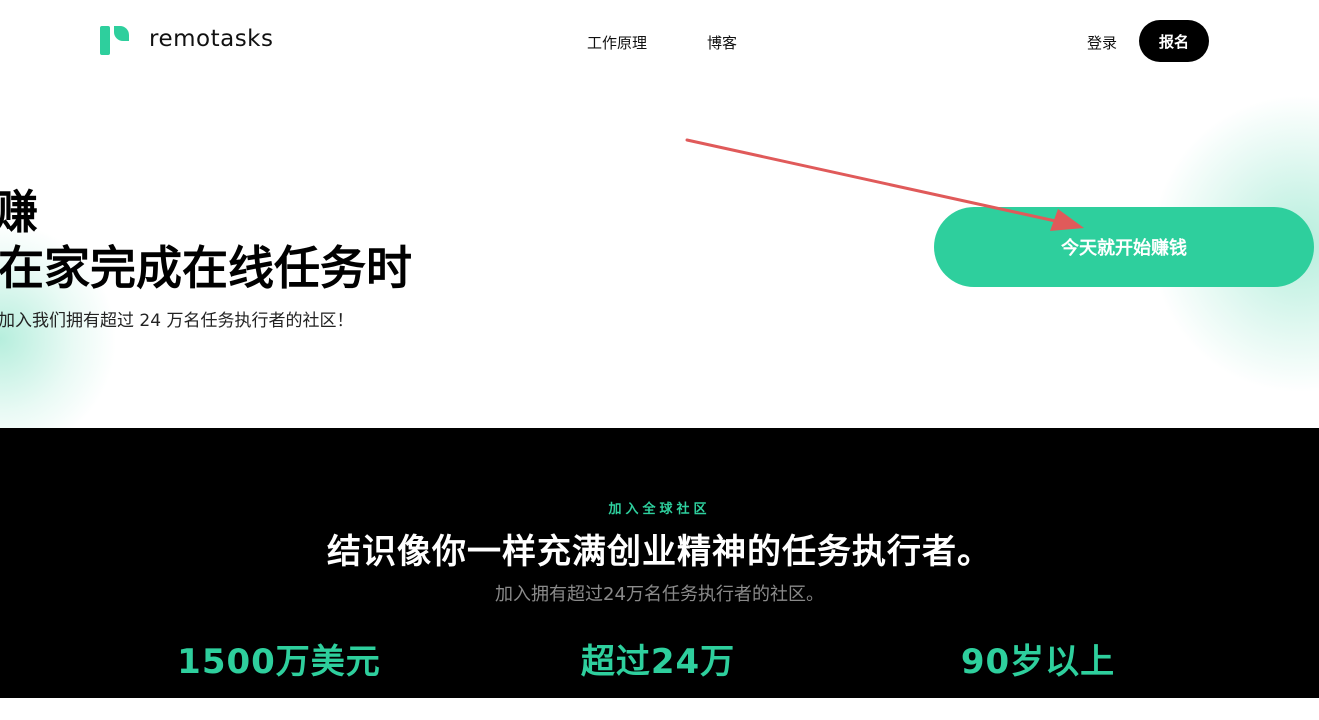 This screenshot has width=1319, height=720. I want to click on stat-value: 超过24万, so click(658, 662).